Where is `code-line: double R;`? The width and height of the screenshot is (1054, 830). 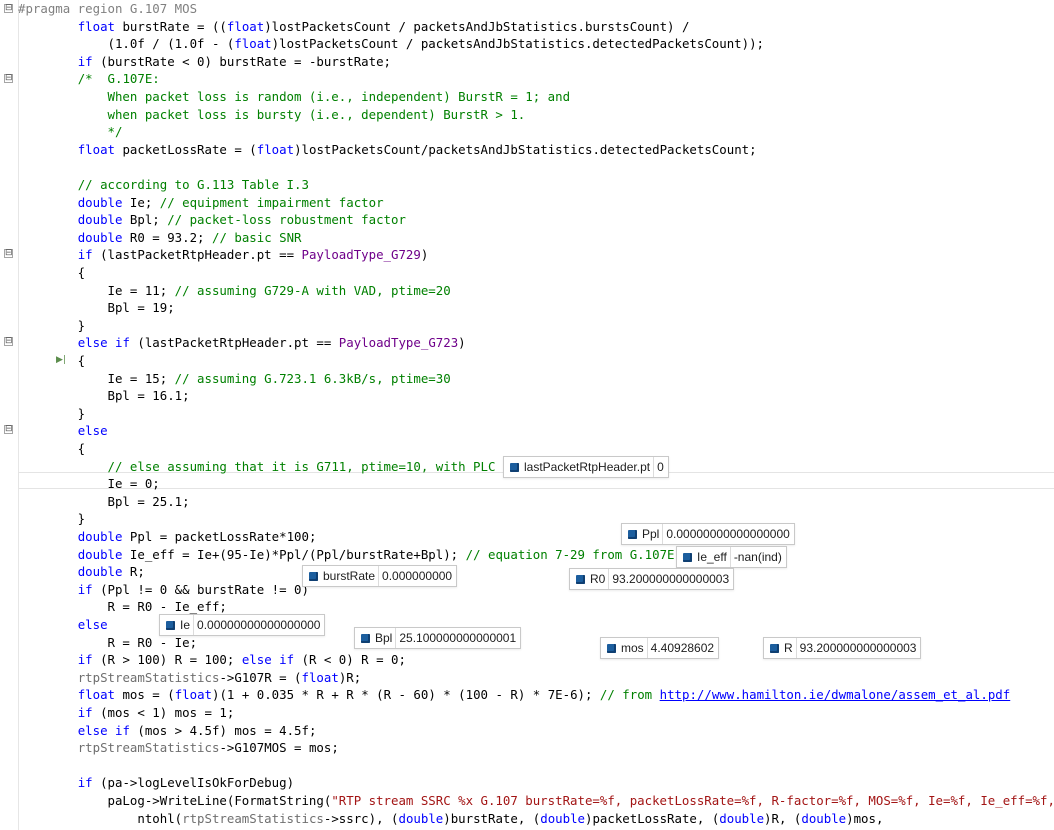
code-line: double R; is located at coordinates (81, 572).